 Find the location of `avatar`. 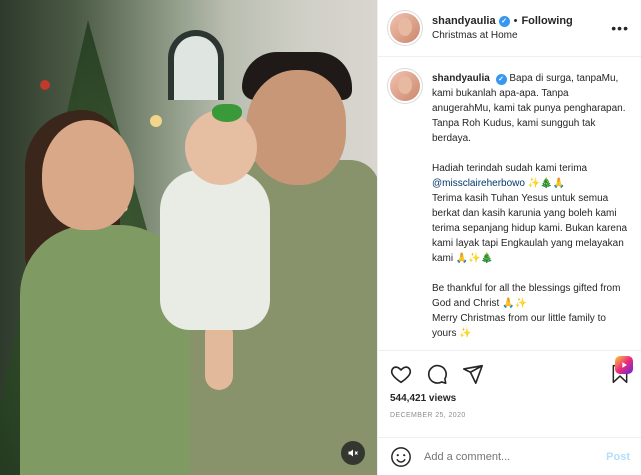

avatar is located at coordinates (405, 28).